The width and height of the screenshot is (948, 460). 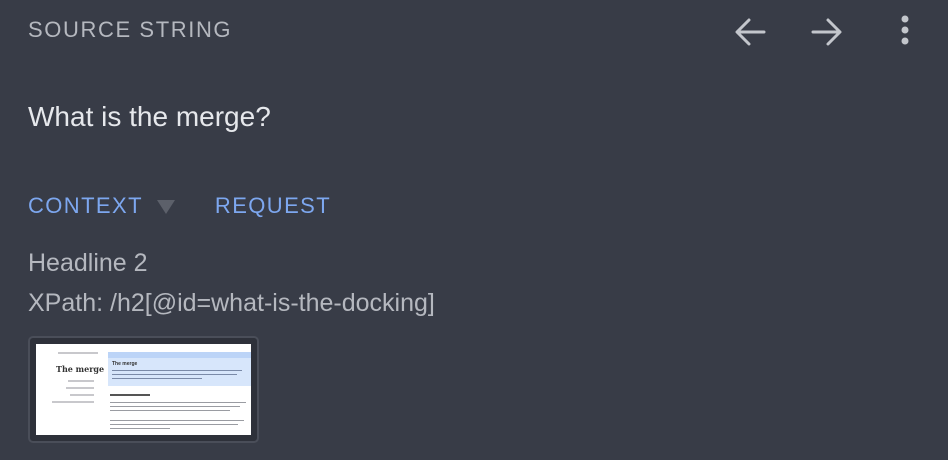 I want to click on thumbnail-image: The merge The merge, so click(x=143, y=389).